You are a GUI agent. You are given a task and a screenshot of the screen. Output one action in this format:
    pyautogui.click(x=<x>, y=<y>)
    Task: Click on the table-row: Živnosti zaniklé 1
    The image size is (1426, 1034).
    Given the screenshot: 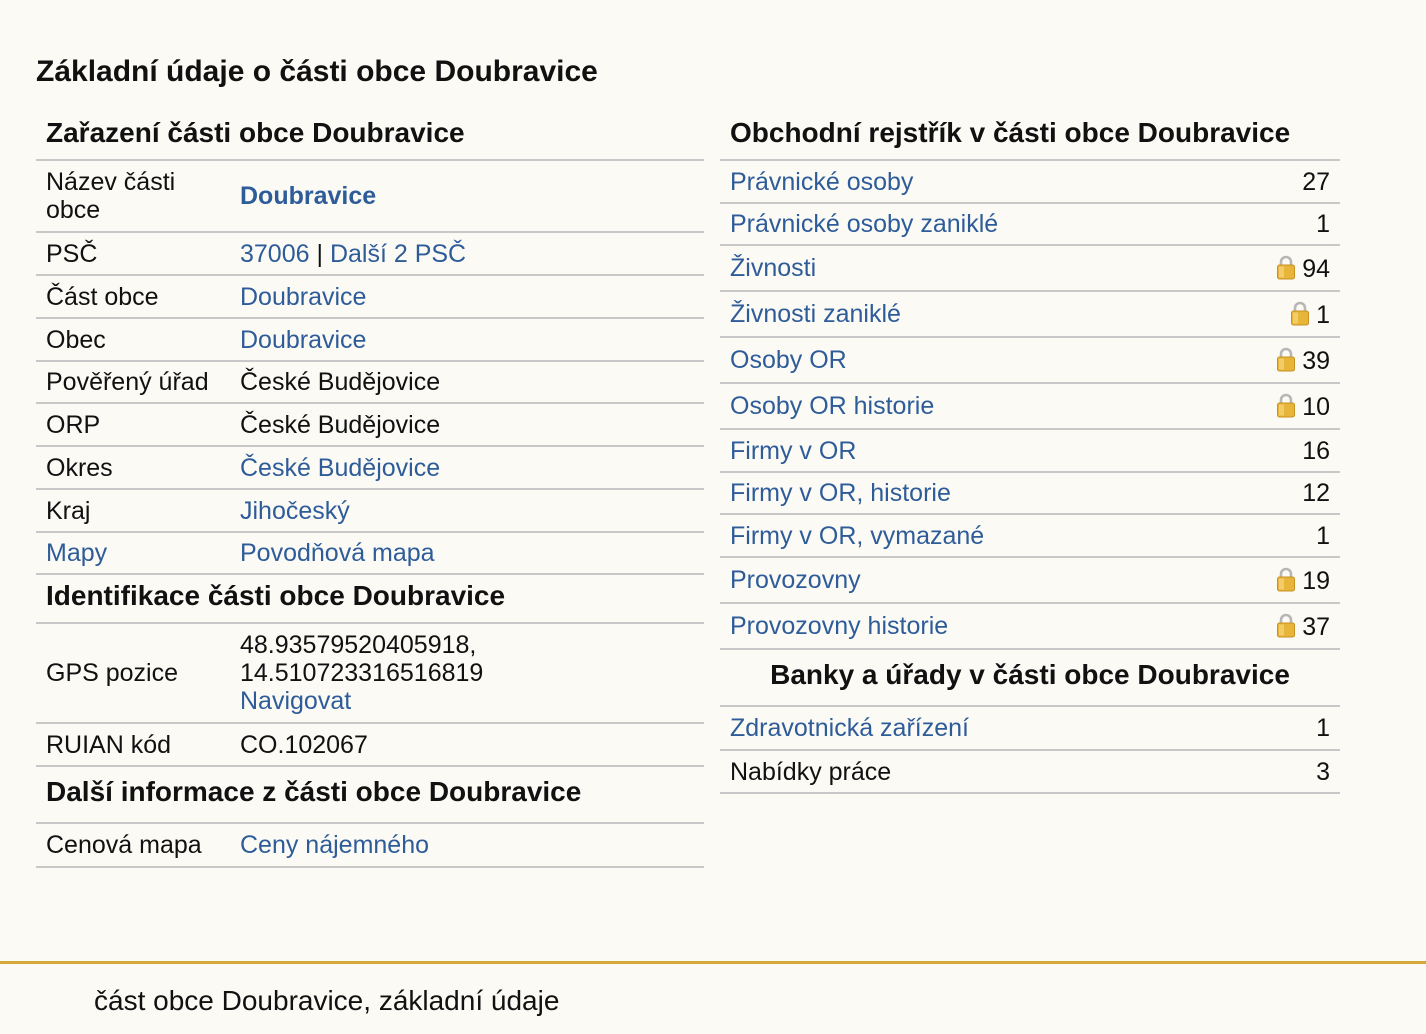 What is the action you would take?
    pyautogui.click(x=1030, y=314)
    